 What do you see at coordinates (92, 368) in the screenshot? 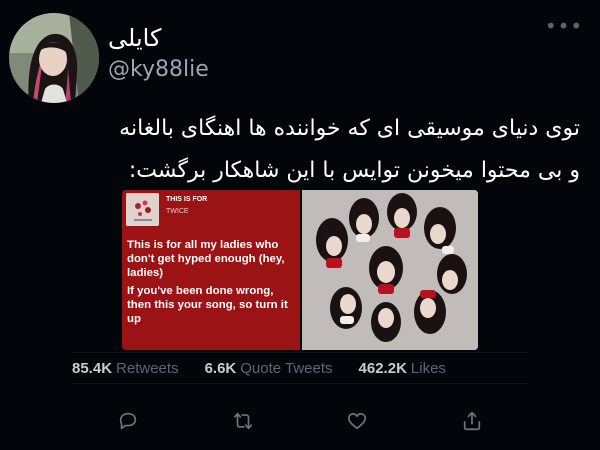
I see `retweets-count: 85.4K` at bounding box center [92, 368].